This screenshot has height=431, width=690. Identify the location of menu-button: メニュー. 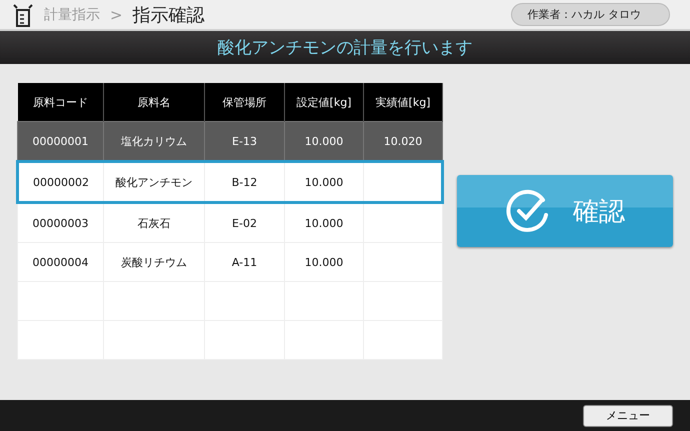
(628, 415).